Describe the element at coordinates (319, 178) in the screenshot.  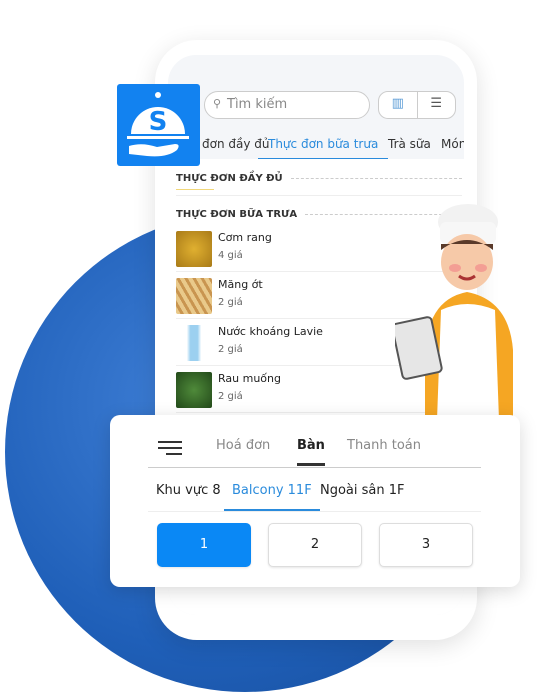
I see `section-header: THỰC ĐƠN ĐẦY ĐỦ` at that location.